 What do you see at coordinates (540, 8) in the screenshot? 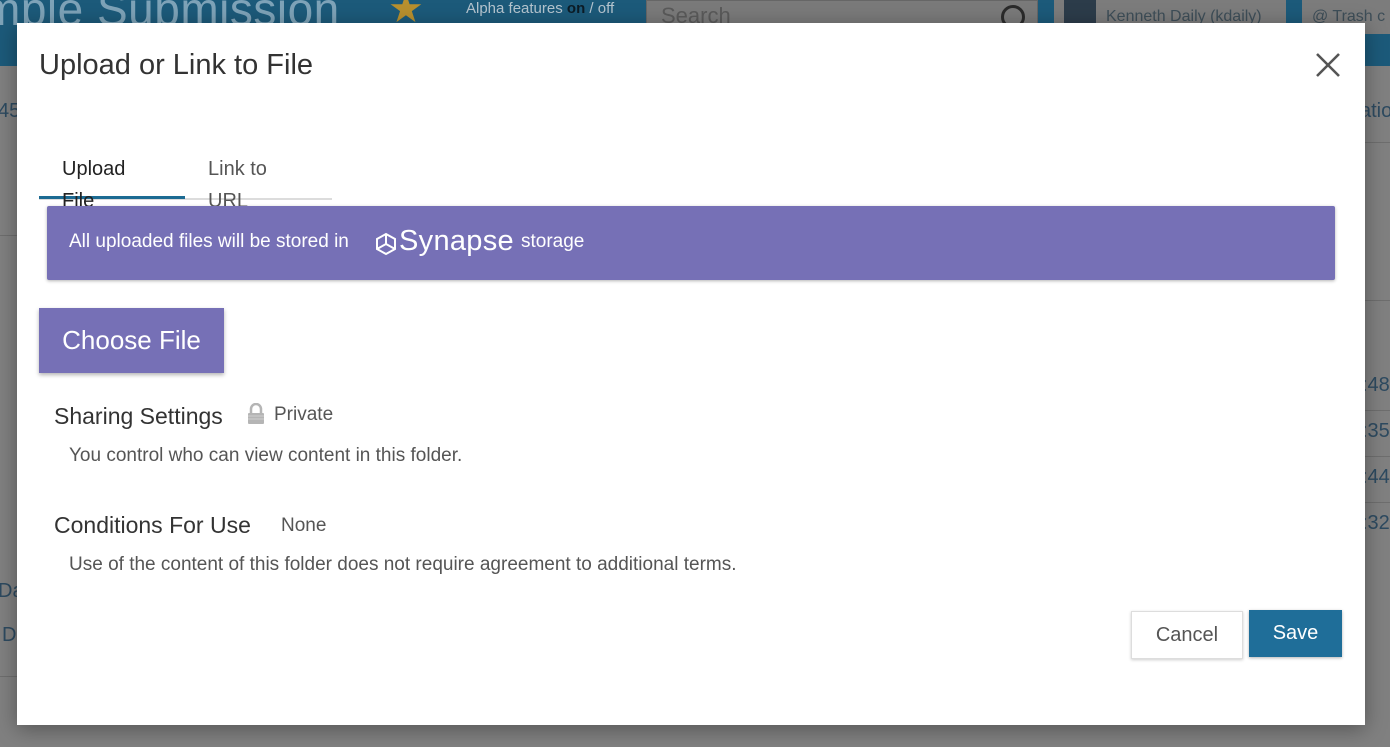
I see `alpha-features-toggle: Alpha features on / off` at bounding box center [540, 8].